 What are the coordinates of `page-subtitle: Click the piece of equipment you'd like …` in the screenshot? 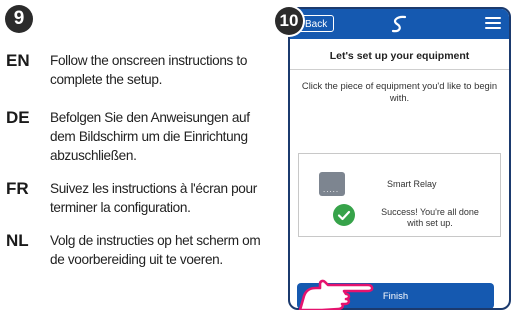 It's located at (399, 91).